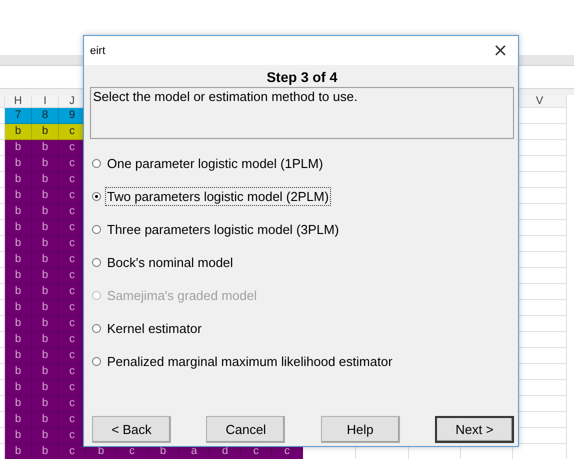 The height and width of the screenshot is (459, 574). I want to click on window-title: eirt, so click(98, 50).